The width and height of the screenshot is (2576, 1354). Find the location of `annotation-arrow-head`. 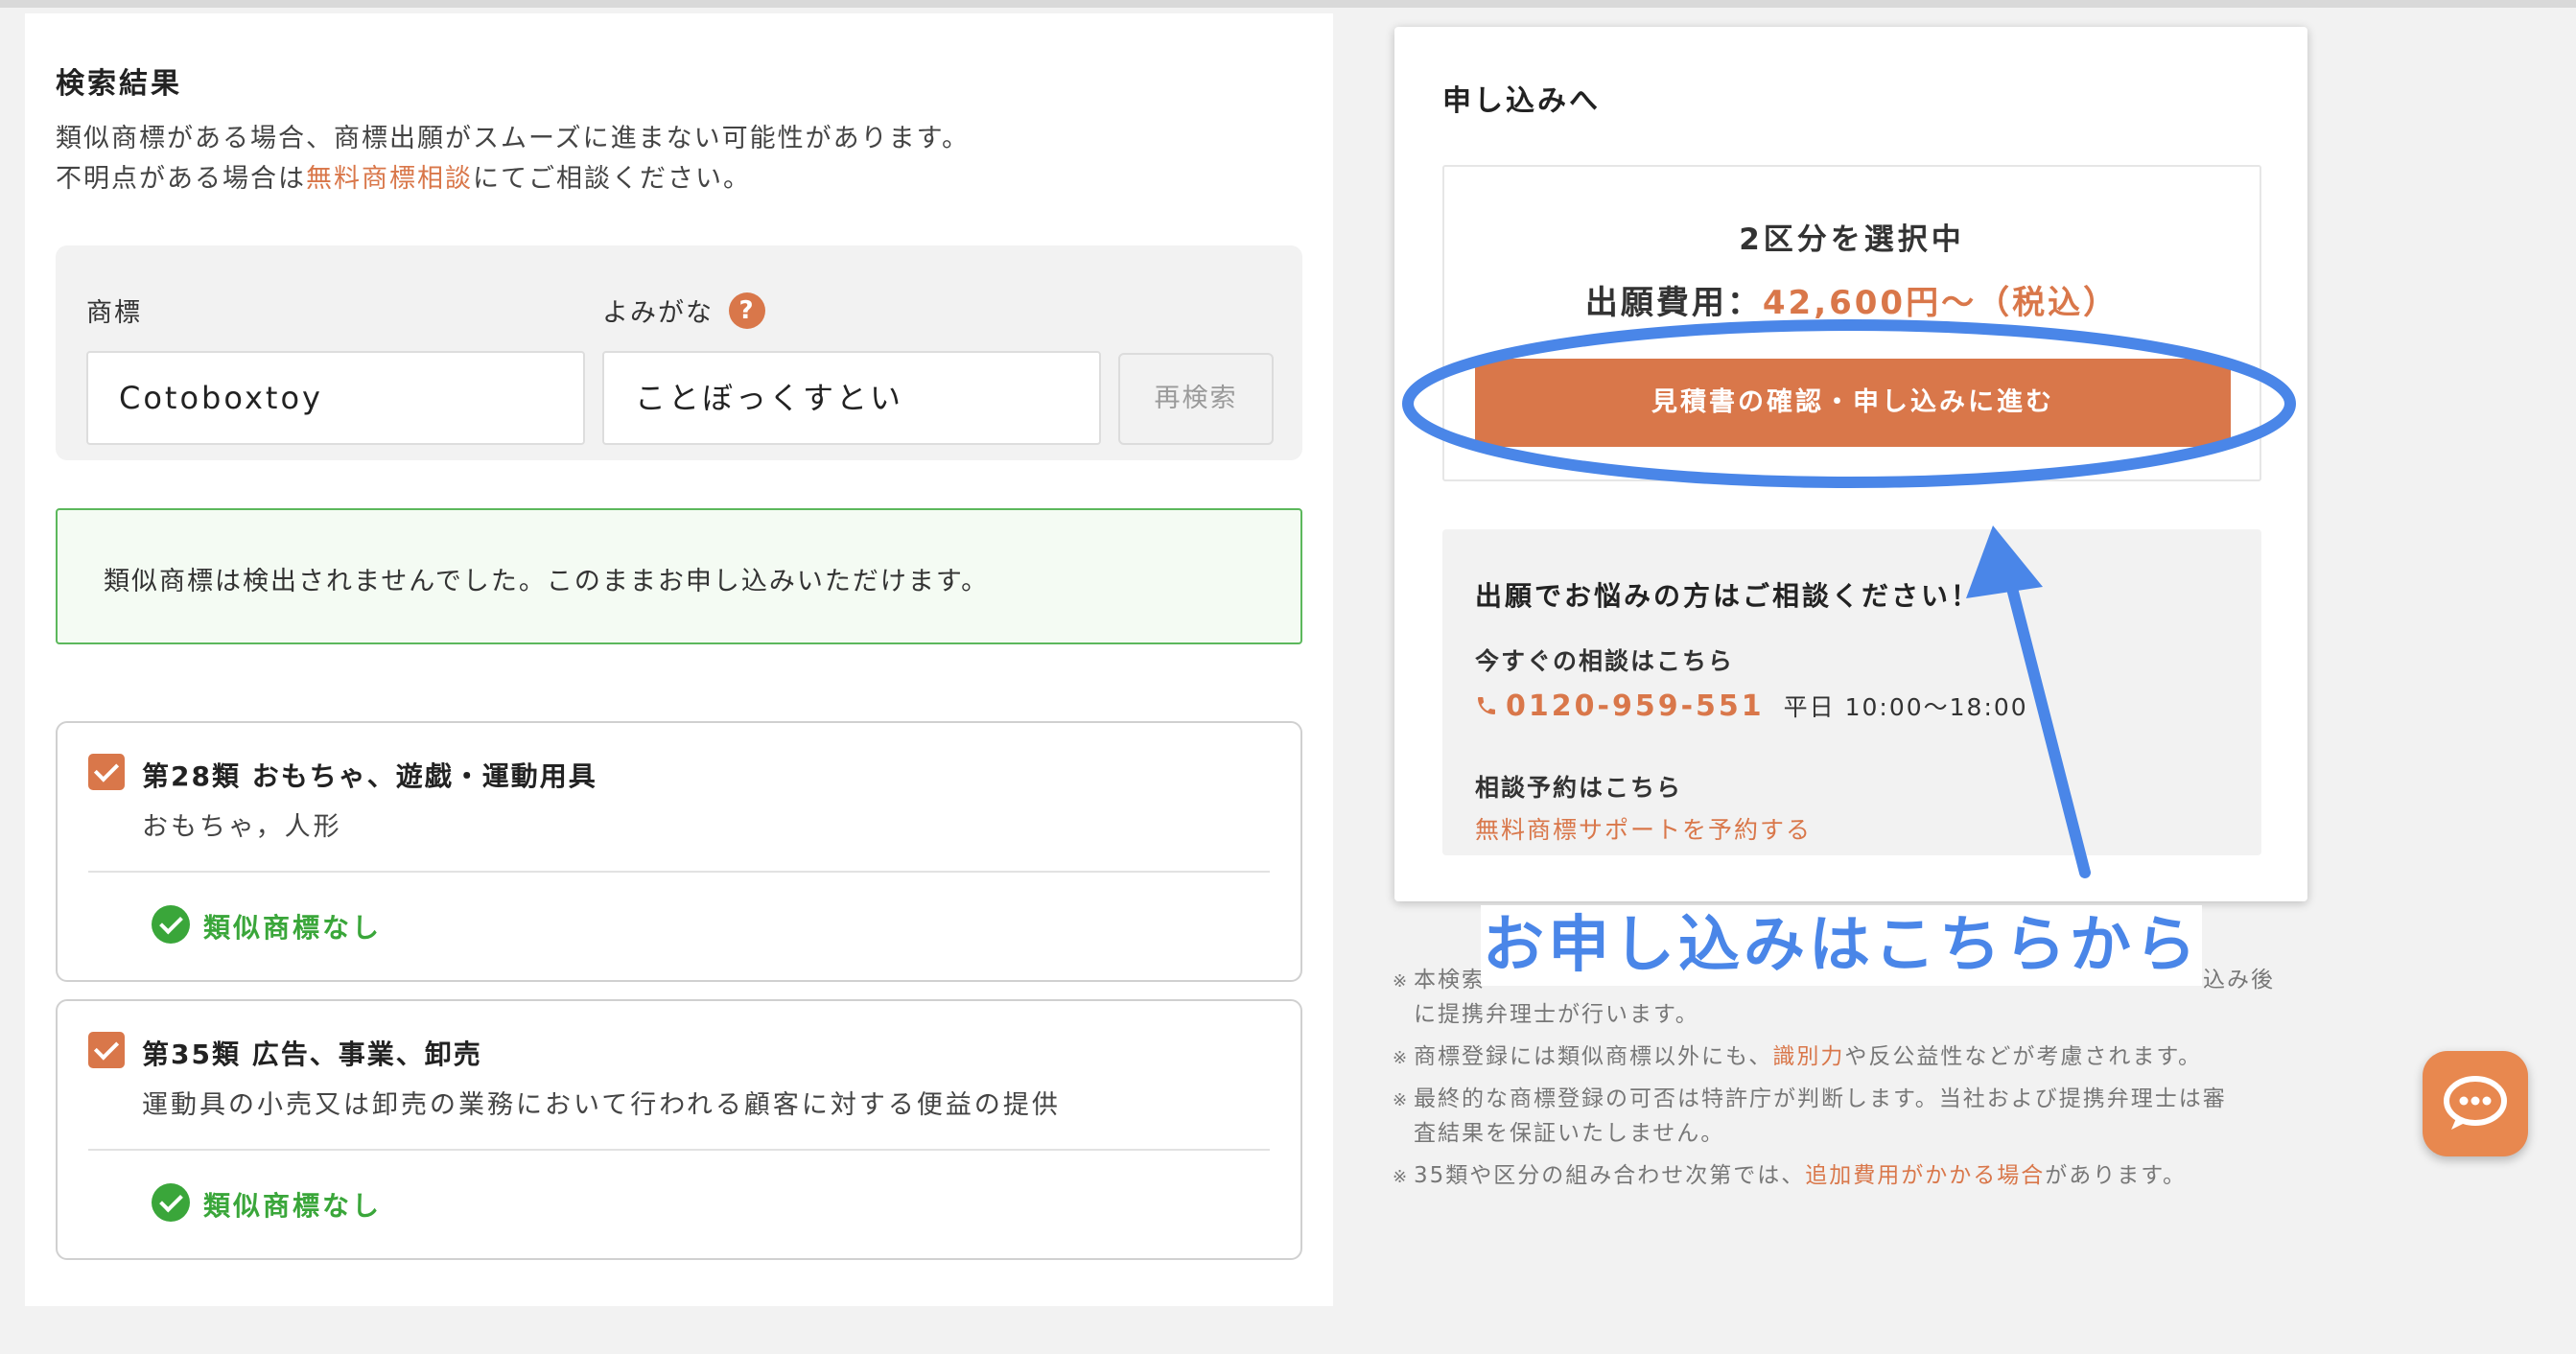

annotation-arrow-head is located at coordinates (2004, 562).